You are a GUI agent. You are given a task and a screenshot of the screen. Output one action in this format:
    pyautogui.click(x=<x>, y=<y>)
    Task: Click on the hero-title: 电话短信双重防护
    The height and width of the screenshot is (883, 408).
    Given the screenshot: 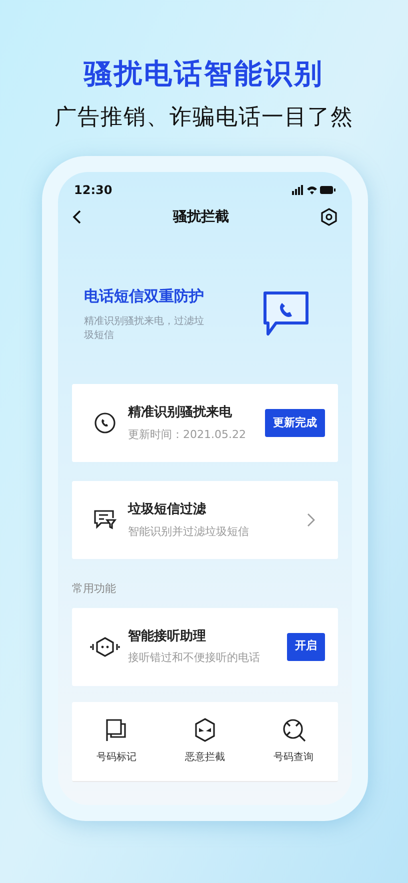 What is the action you would take?
    pyautogui.click(x=144, y=296)
    